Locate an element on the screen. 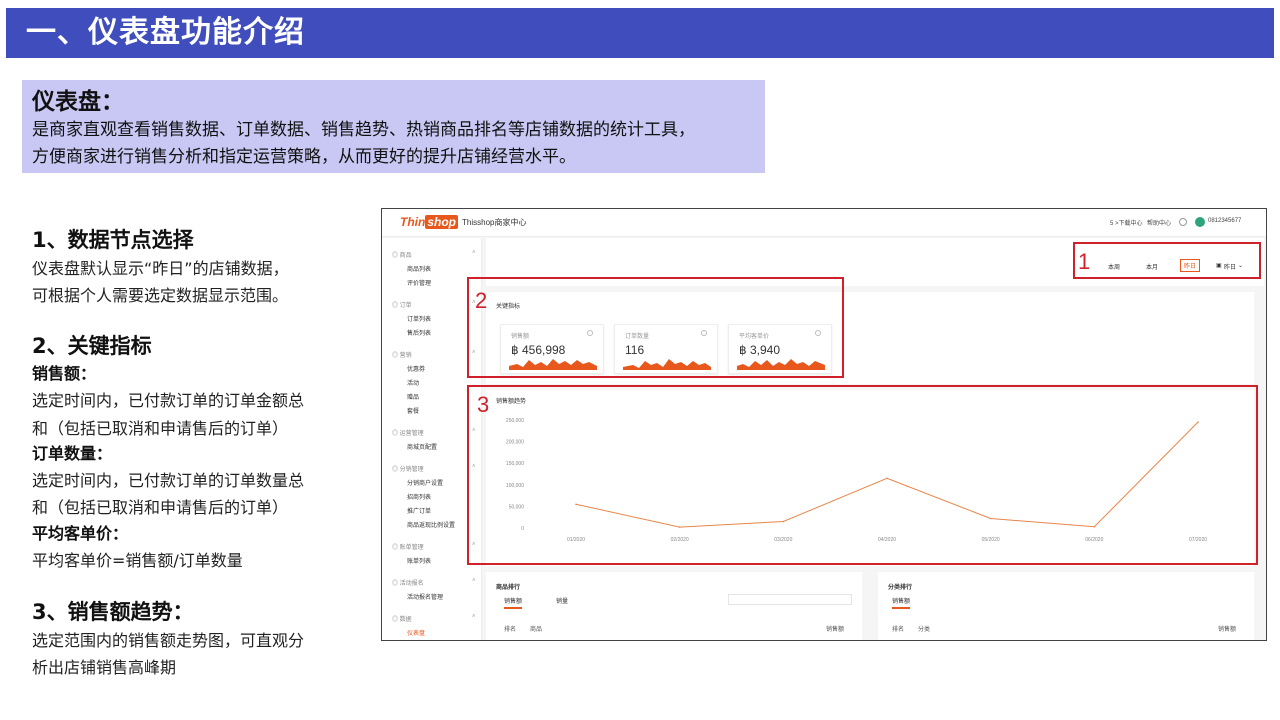 Image resolution: width=1280 pixels, height=720 pixels. marker-number-1: 1 is located at coordinates (1084, 261).